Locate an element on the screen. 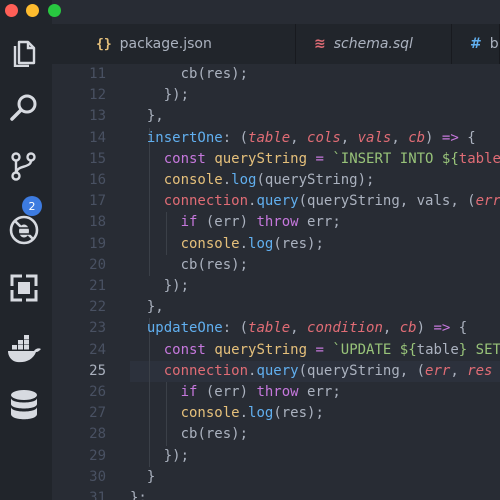 This screenshot has height=500, width=500. activity-docker is located at coordinates (24, 350).